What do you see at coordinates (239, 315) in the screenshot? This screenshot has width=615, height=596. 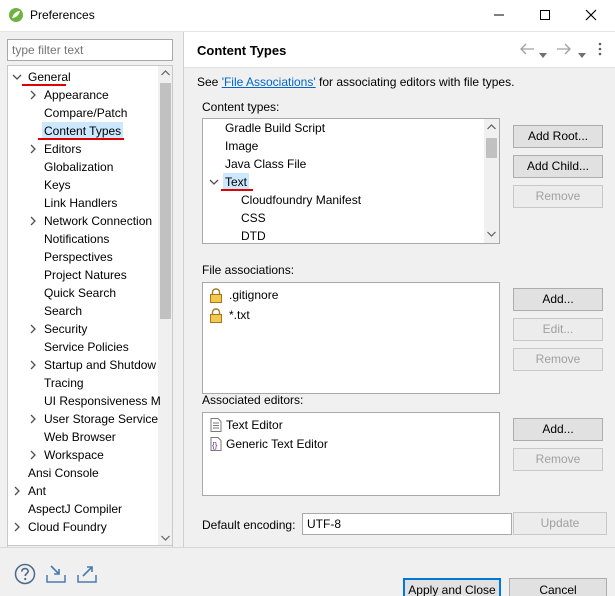 I see `file-association-label: *.txt` at bounding box center [239, 315].